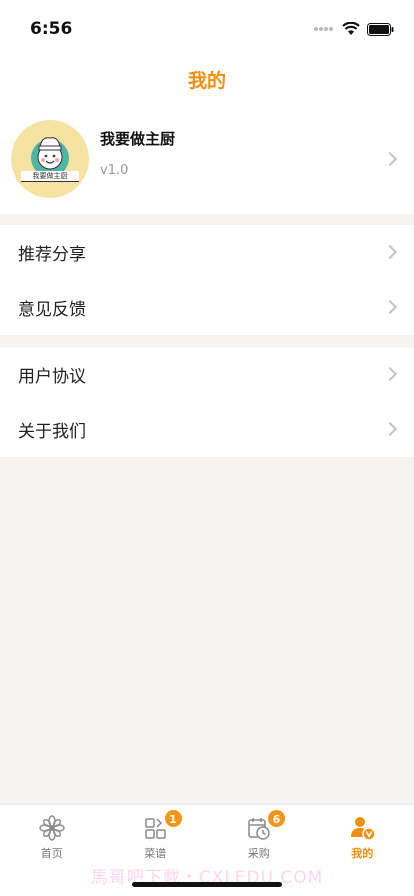  Describe the element at coordinates (52, 828) in the screenshot. I see `flower-home-icon` at that location.